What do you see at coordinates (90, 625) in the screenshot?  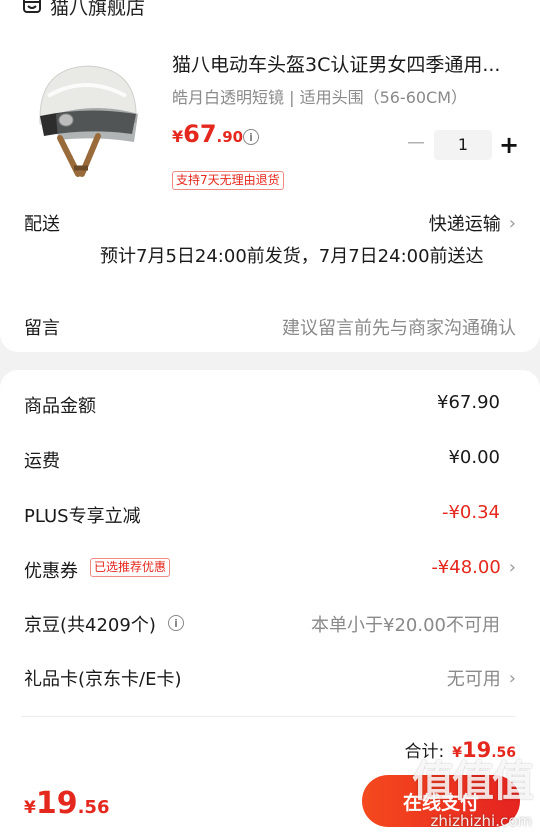 I see `beans-label: 京豆(共4209个)` at bounding box center [90, 625].